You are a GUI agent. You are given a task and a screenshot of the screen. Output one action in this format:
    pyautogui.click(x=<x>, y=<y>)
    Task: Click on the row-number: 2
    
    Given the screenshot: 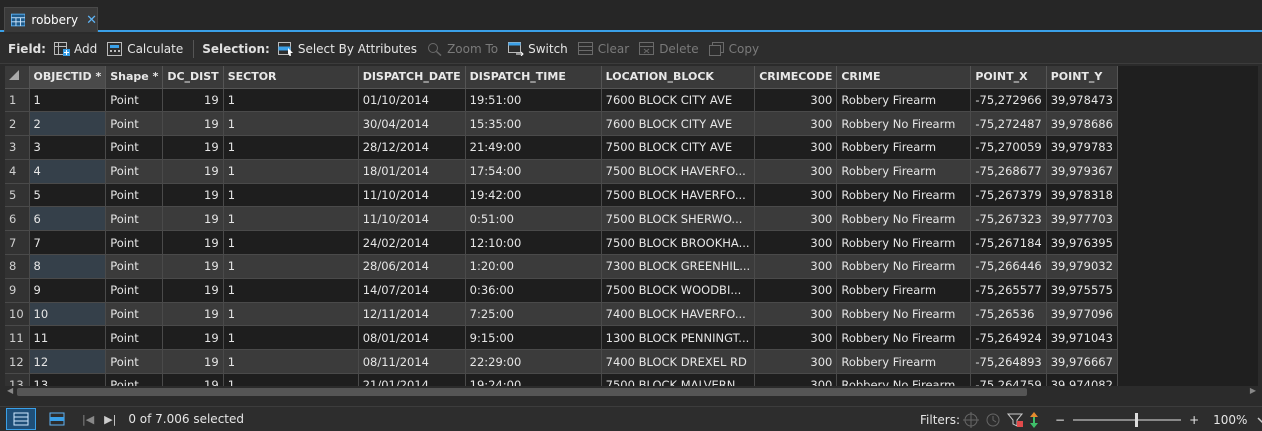 What is the action you would take?
    pyautogui.click(x=17, y=124)
    